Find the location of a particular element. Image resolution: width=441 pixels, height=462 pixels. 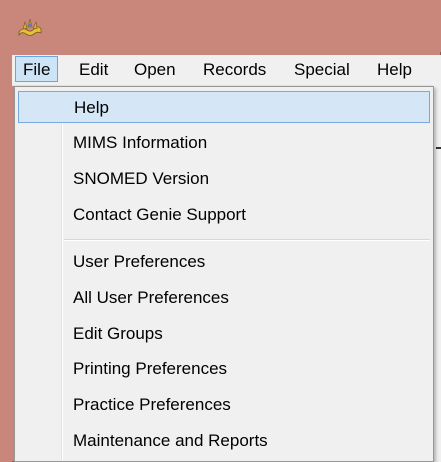

menu-item-label: Help is located at coordinates (91, 107).